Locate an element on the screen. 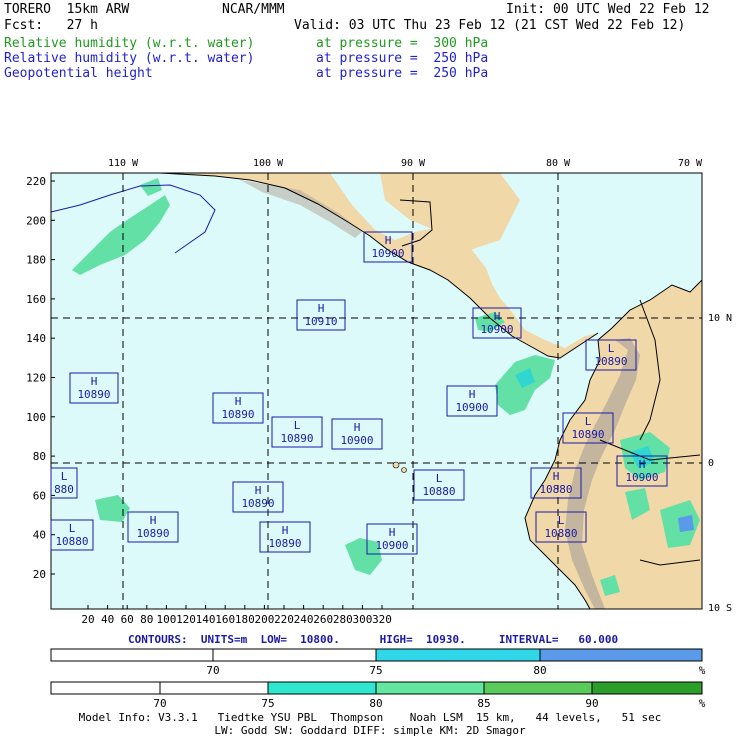  pressure-center-value: 10910 is located at coordinates (320, 321).